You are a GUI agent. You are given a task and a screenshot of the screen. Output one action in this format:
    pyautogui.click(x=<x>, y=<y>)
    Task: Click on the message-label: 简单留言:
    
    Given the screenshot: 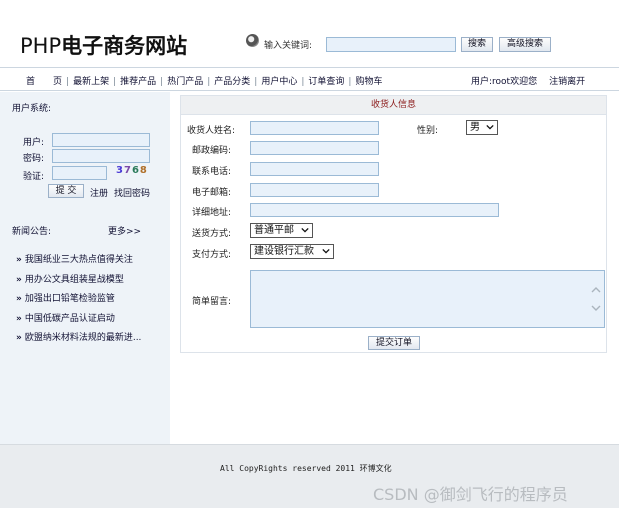 What is the action you would take?
    pyautogui.click(x=212, y=302)
    